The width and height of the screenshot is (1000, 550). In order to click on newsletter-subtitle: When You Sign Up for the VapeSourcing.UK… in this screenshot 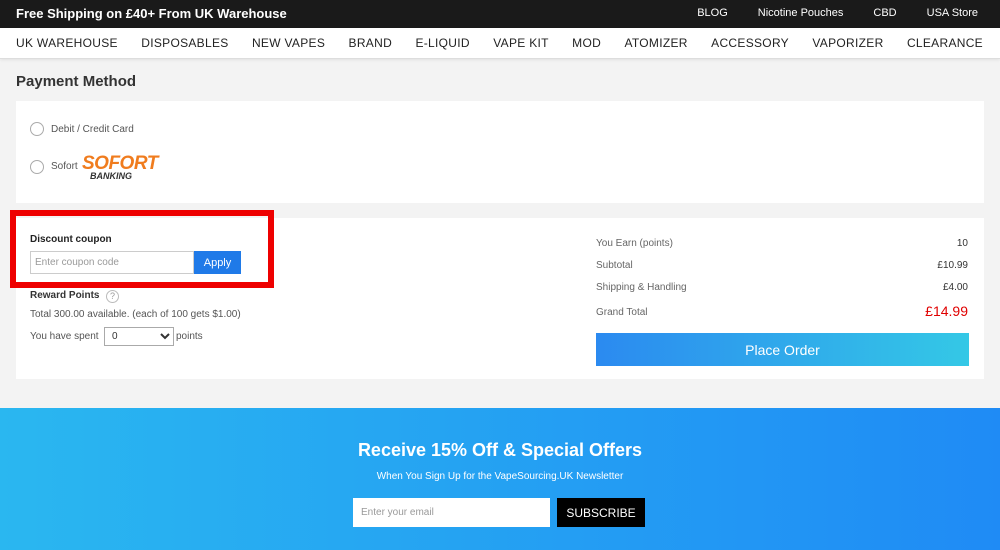, I will do `click(500, 476)`.